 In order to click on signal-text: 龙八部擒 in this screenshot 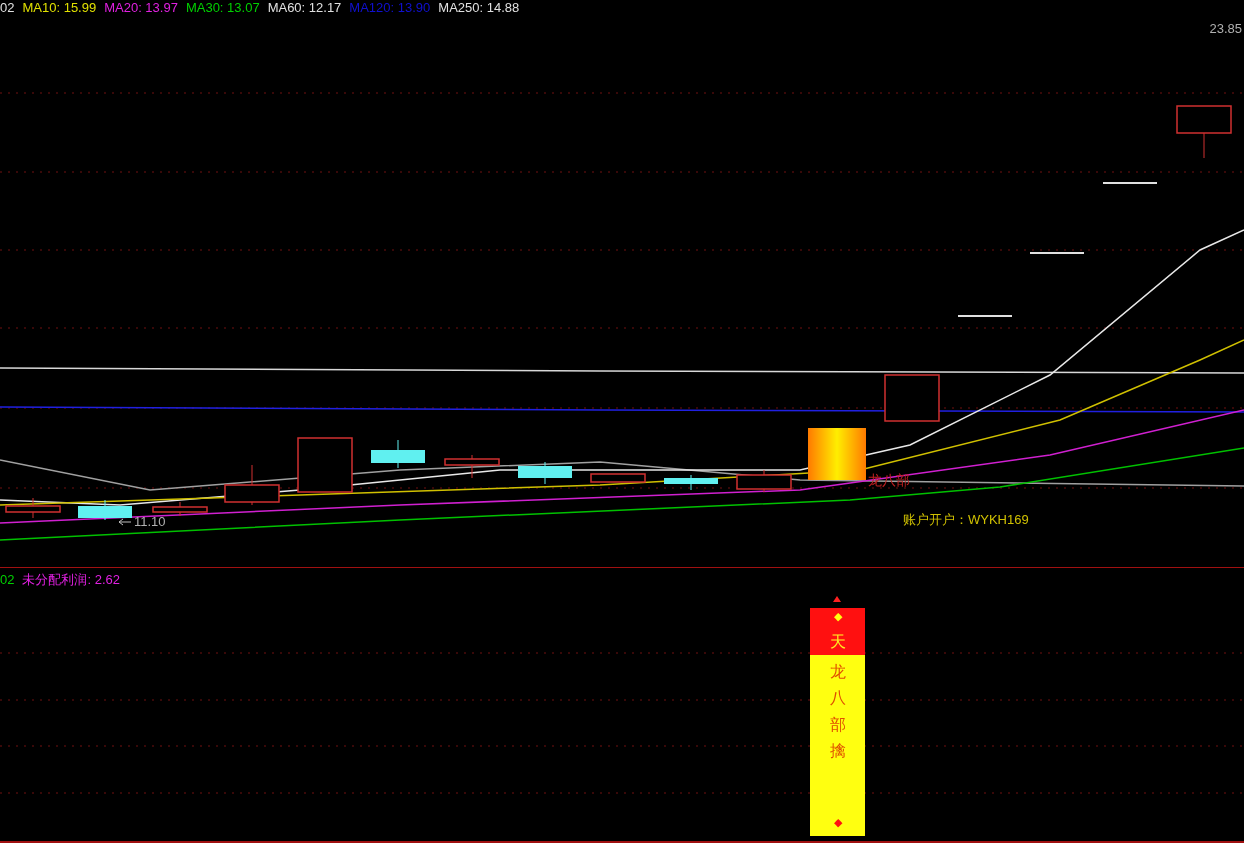, I will do `click(837, 712)`.